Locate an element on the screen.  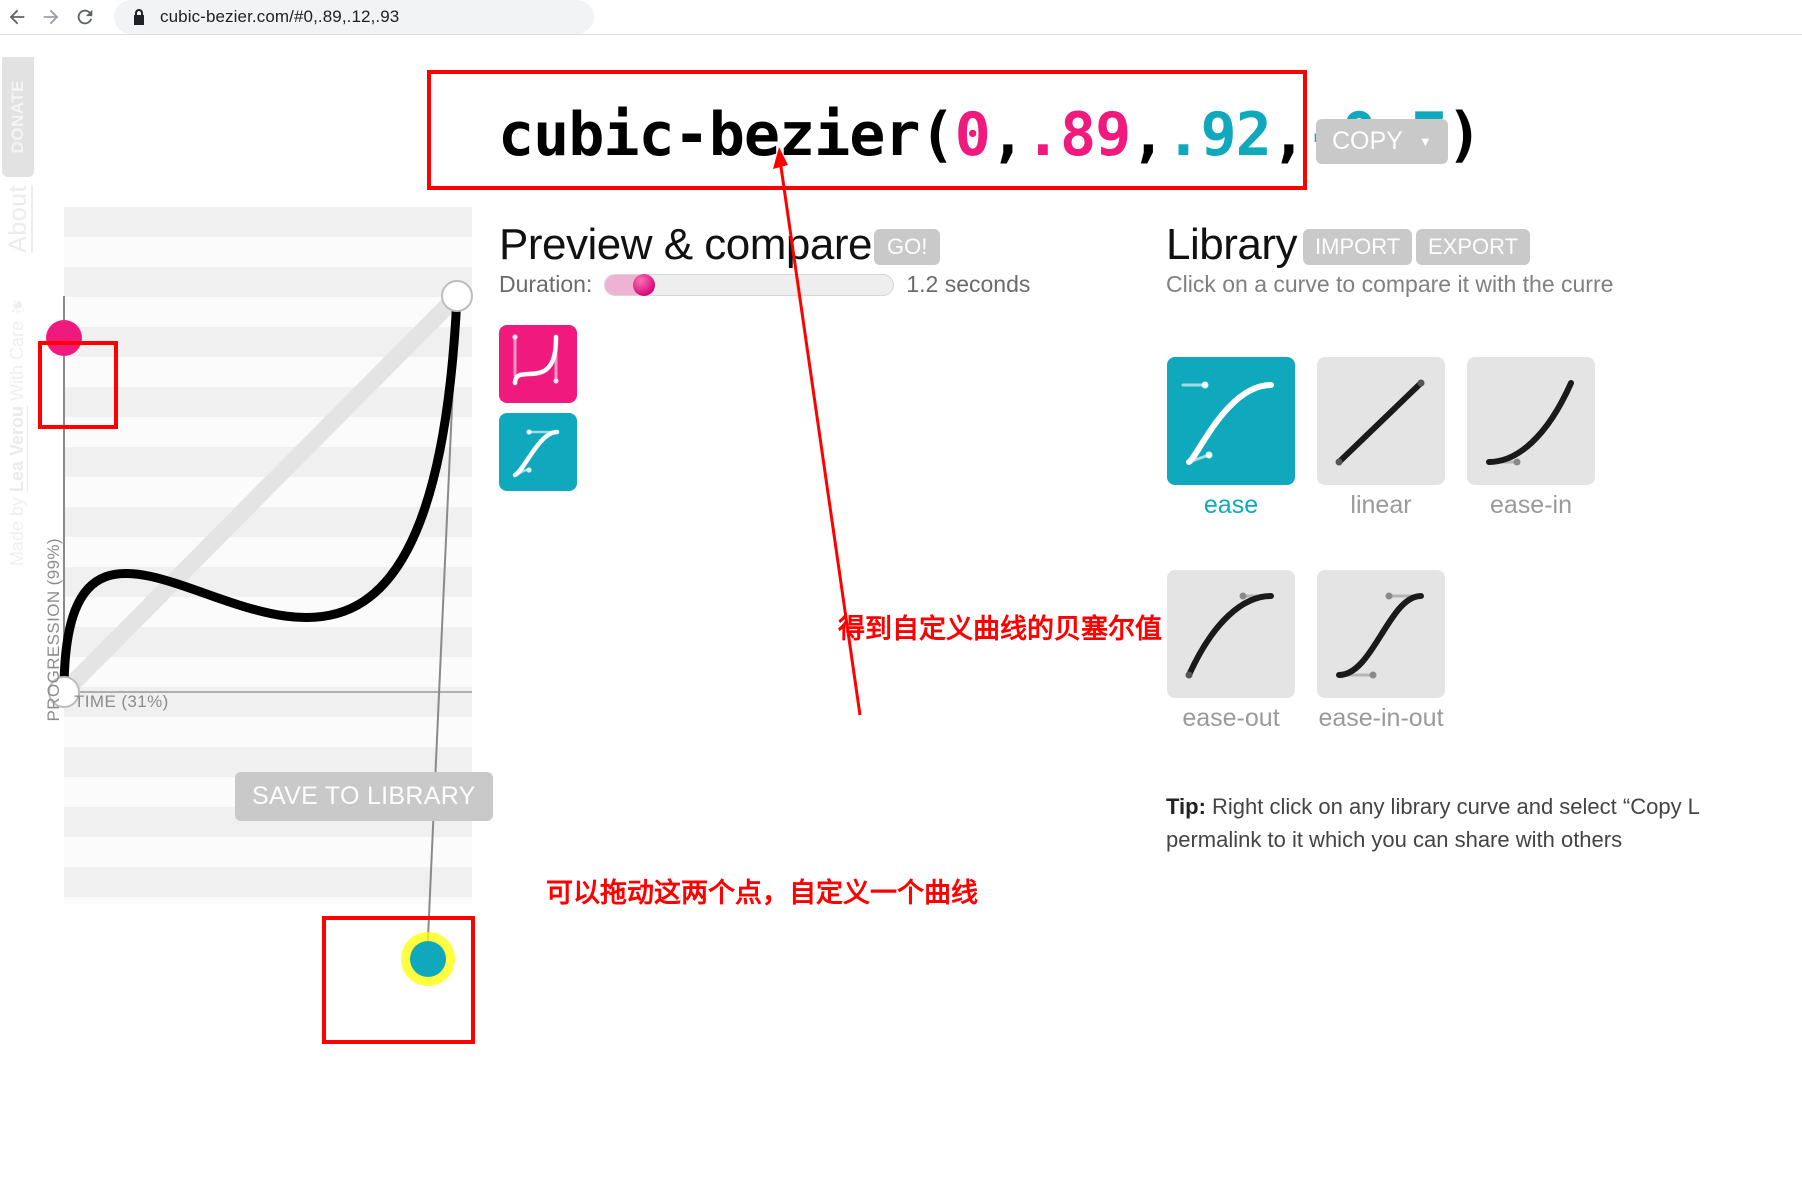
annotation-drag-points: 可以拖动这两个点，自定义一个曲线 is located at coordinates (762, 893).